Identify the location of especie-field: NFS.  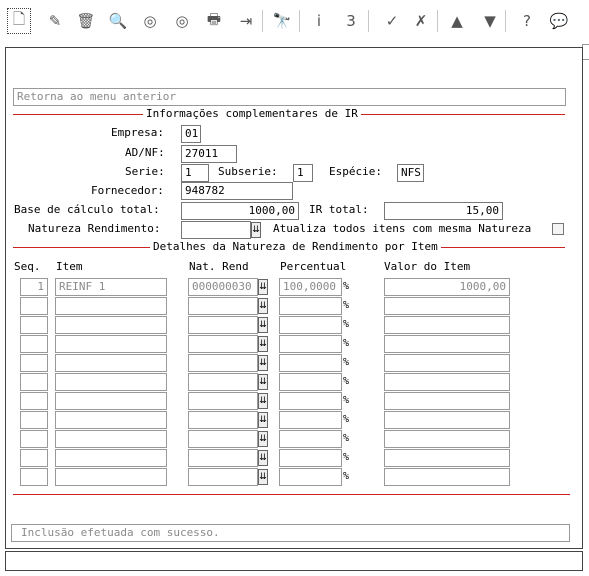
(410, 173).